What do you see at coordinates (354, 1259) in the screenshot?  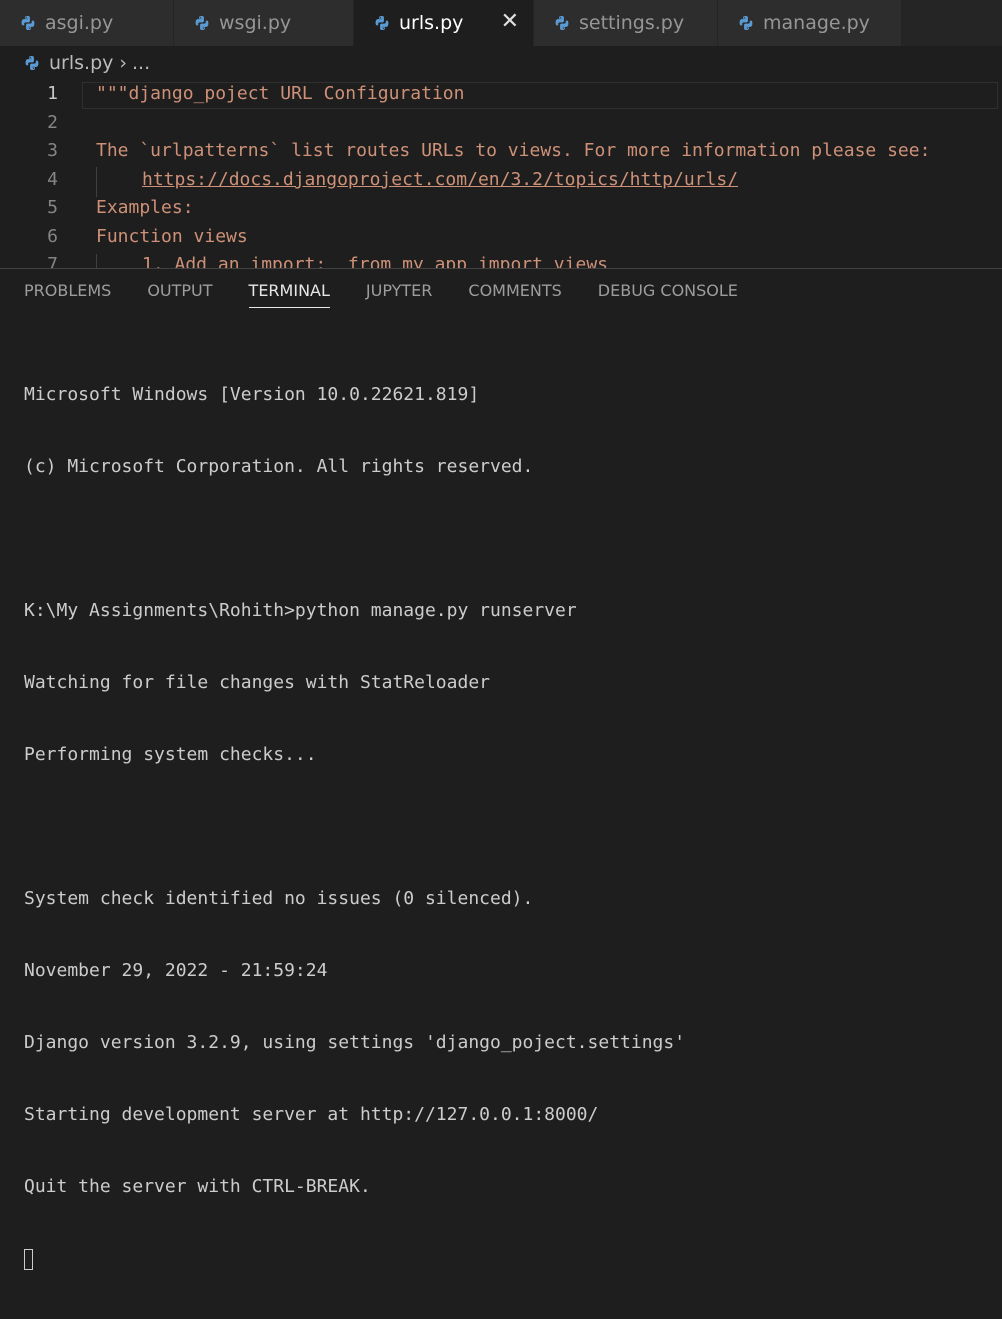 I see `terminal-prompt-line` at bounding box center [354, 1259].